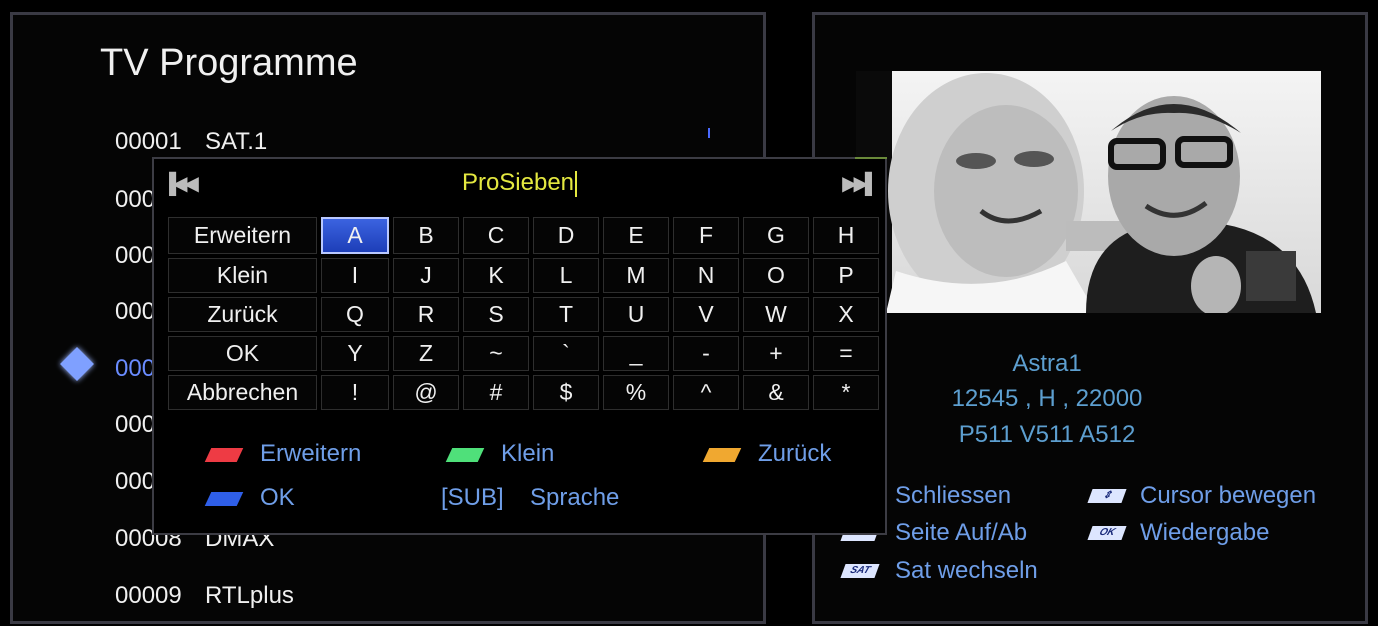  What do you see at coordinates (465, 455) in the screenshot?
I see `green-key-icon` at bounding box center [465, 455].